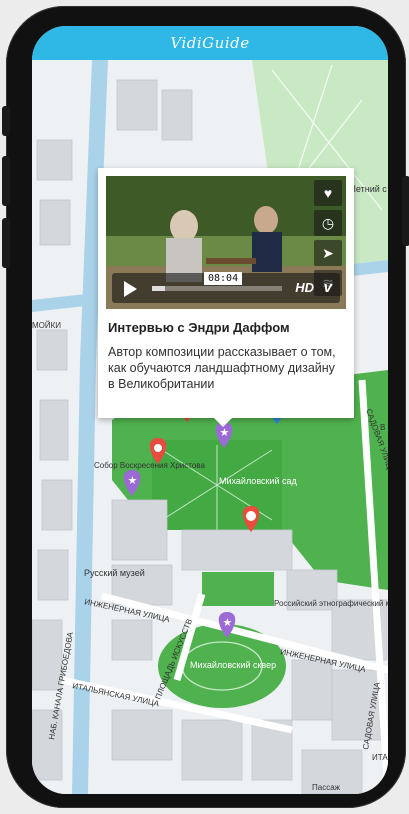 This screenshot has width=409, height=814. I want to click on video-control-bar: 08:04 HD v, so click(226, 287).